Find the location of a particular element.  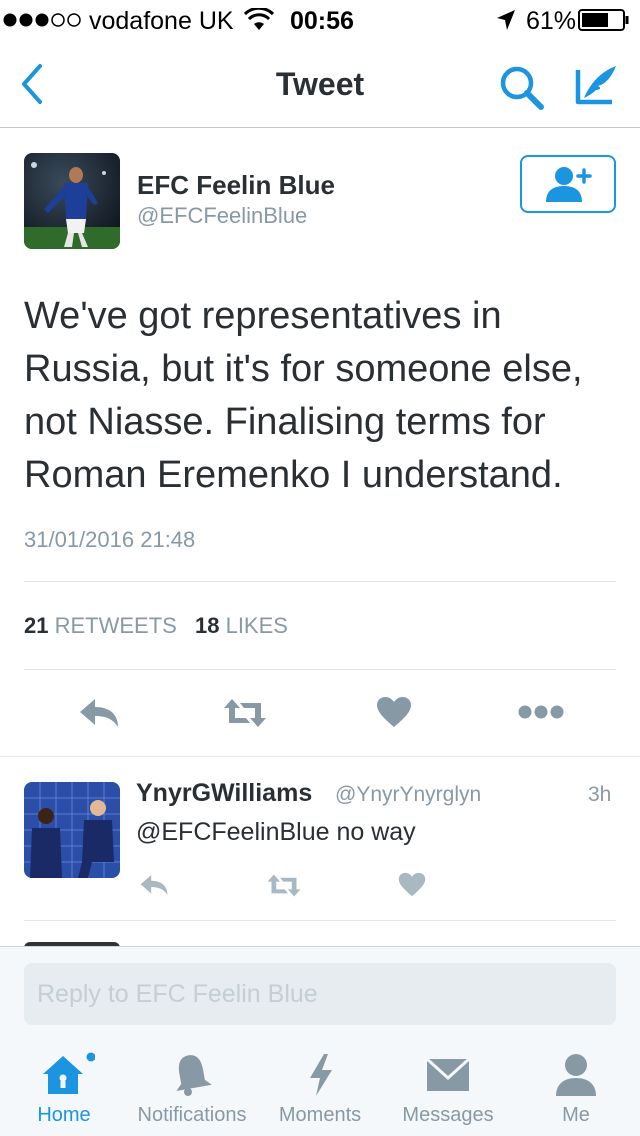

tab-bar: Home Notifications Moments Messages Me is located at coordinates (320, 1086).